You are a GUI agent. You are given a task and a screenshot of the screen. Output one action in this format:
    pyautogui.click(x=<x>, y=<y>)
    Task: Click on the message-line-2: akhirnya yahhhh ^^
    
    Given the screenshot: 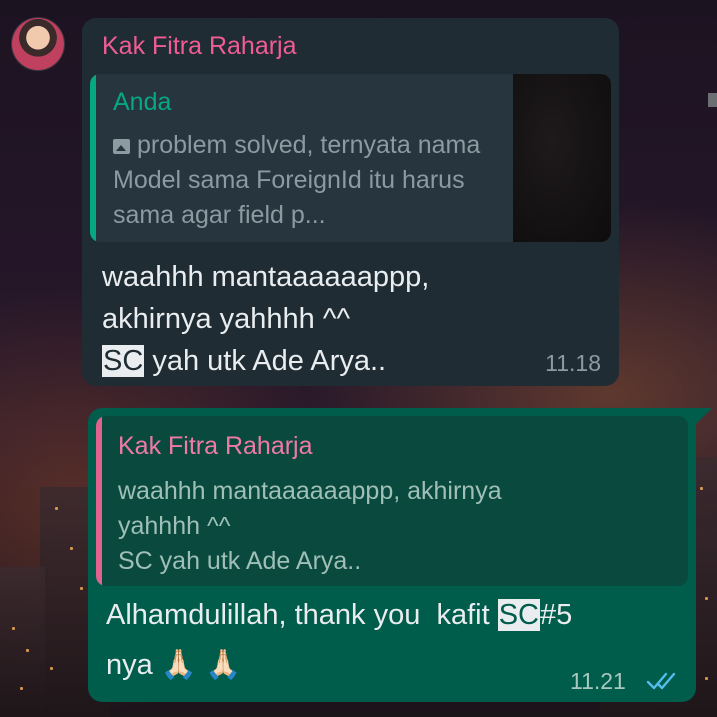 What is the action you would take?
    pyautogui.click(x=226, y=319)
    